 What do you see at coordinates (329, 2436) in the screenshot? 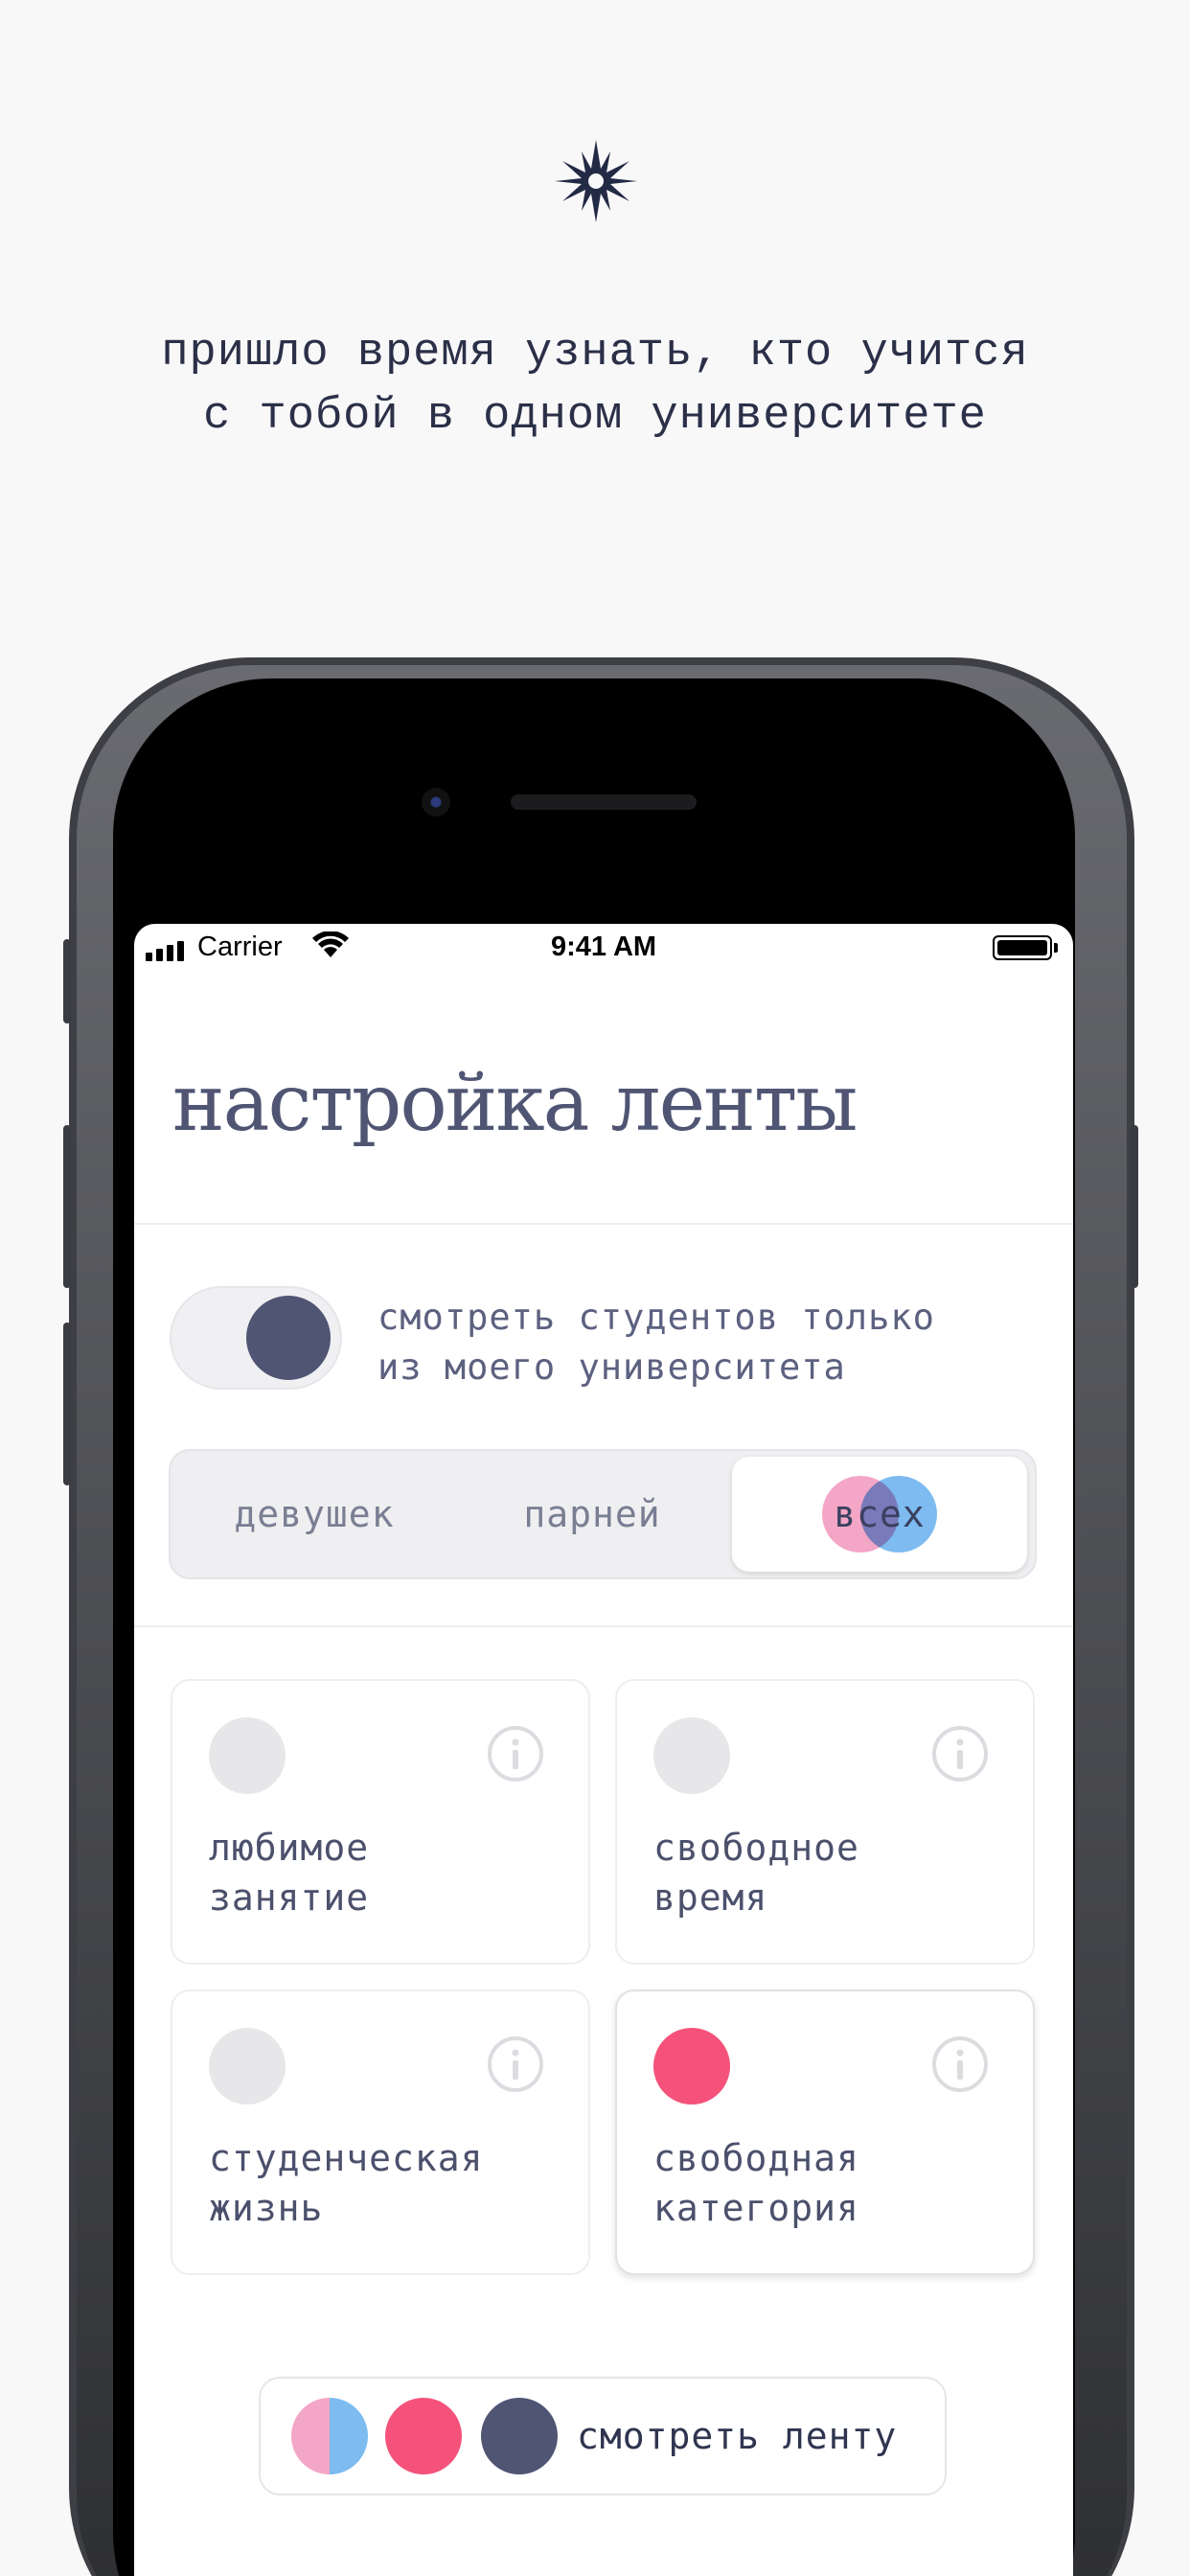
I see `pink-blue-split-dot-icon` at bounding box center [329, 2436].